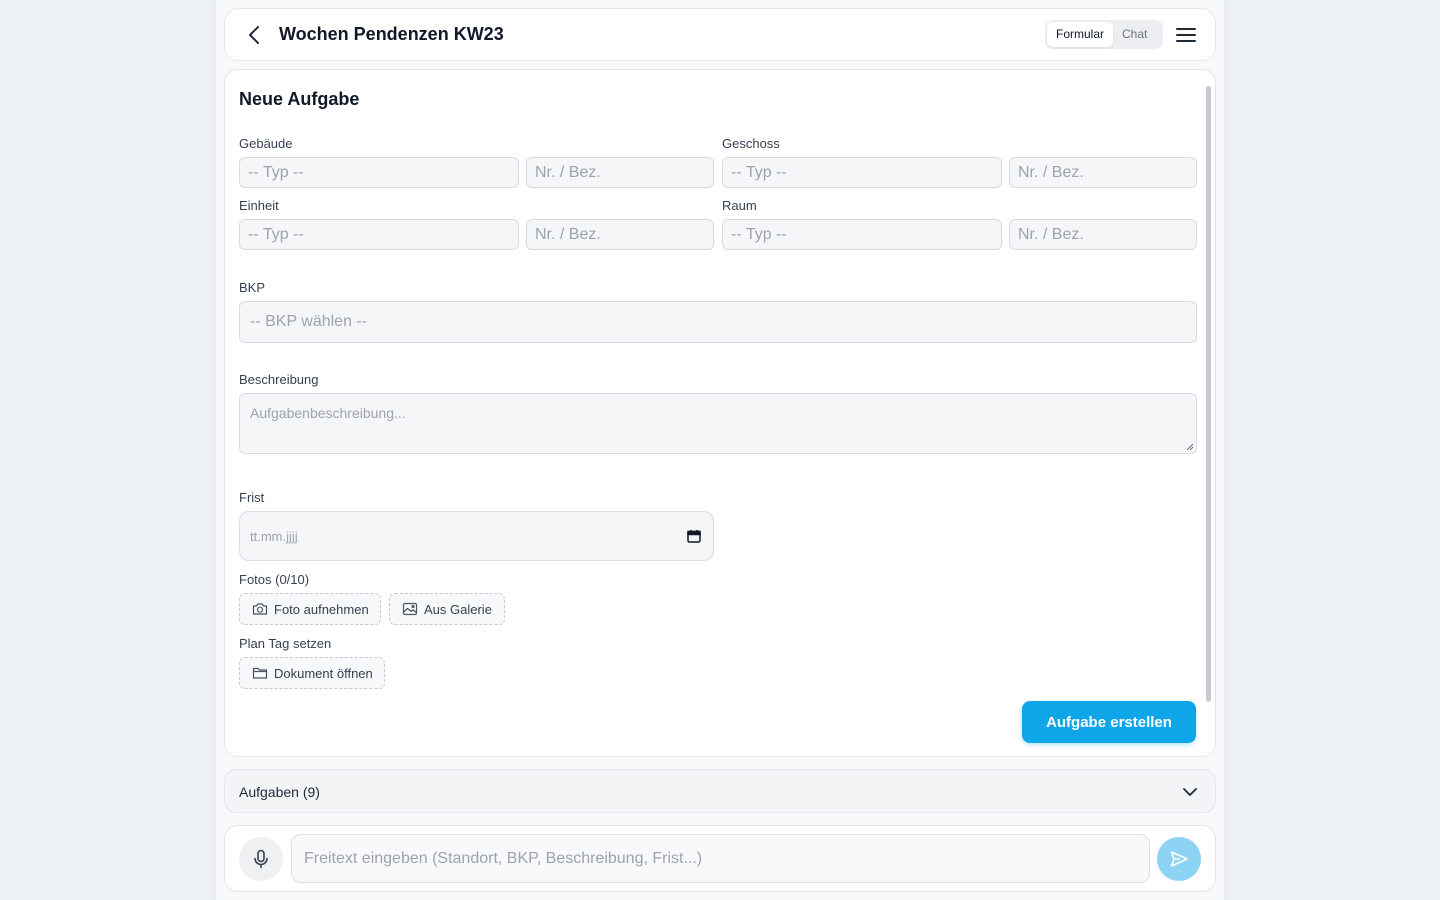 Image resolution: width=1440 pixels, height=900 pixels. I want to click on gebaeude-label: Gebäude, so click(266, 143).